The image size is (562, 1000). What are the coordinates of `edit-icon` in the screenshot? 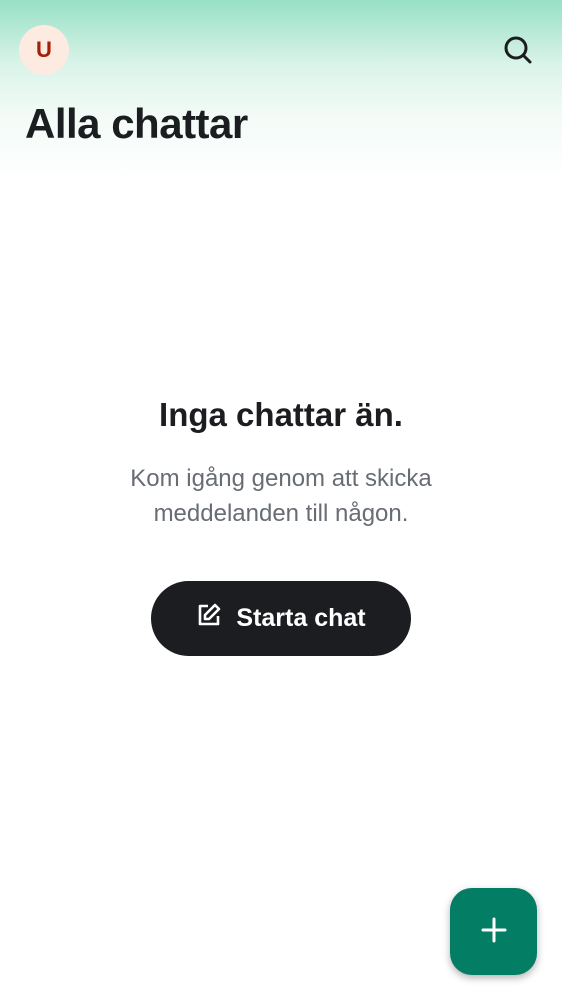 It's located at (209, 618).